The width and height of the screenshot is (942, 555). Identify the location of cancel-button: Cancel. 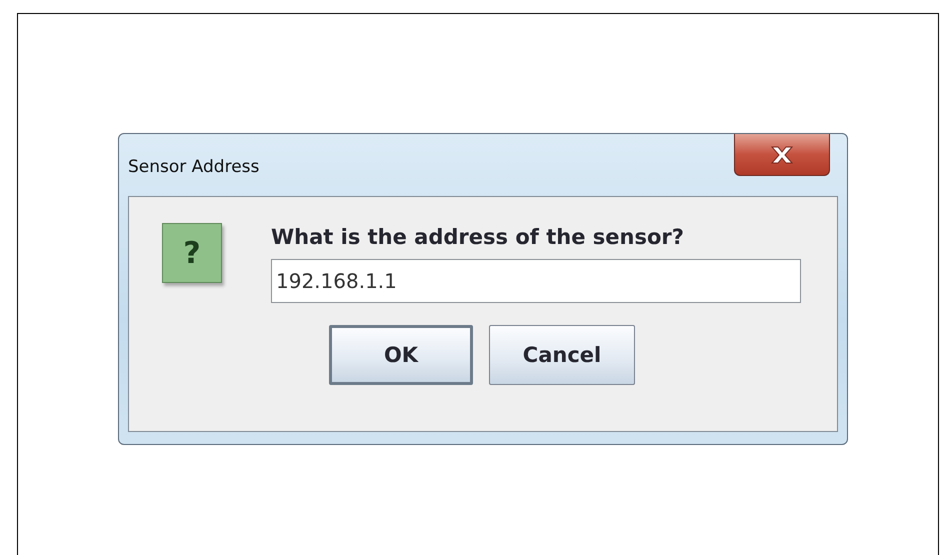
(562, 355).